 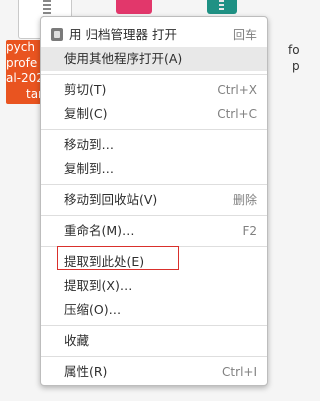 I want to click on menu-item-shortcut: Ctrl+X, so click(x=237, y=90).